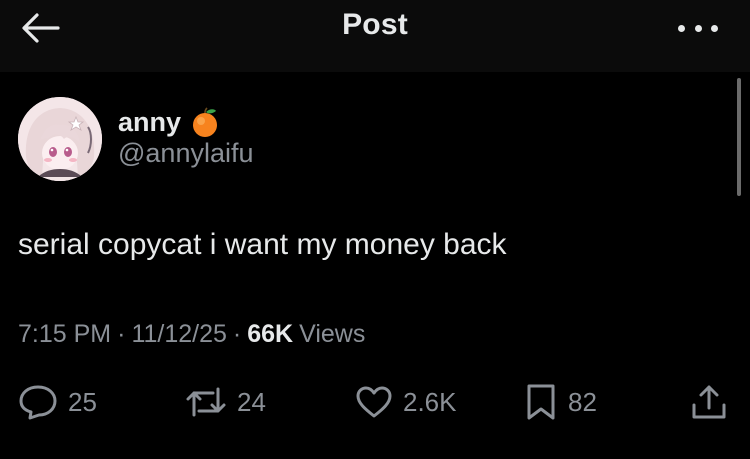 The height and width of the screenshot is (459, 750). Describe the element at coordinates (270, 334) in the screenshot. I see `views-count: 66K` at that location.